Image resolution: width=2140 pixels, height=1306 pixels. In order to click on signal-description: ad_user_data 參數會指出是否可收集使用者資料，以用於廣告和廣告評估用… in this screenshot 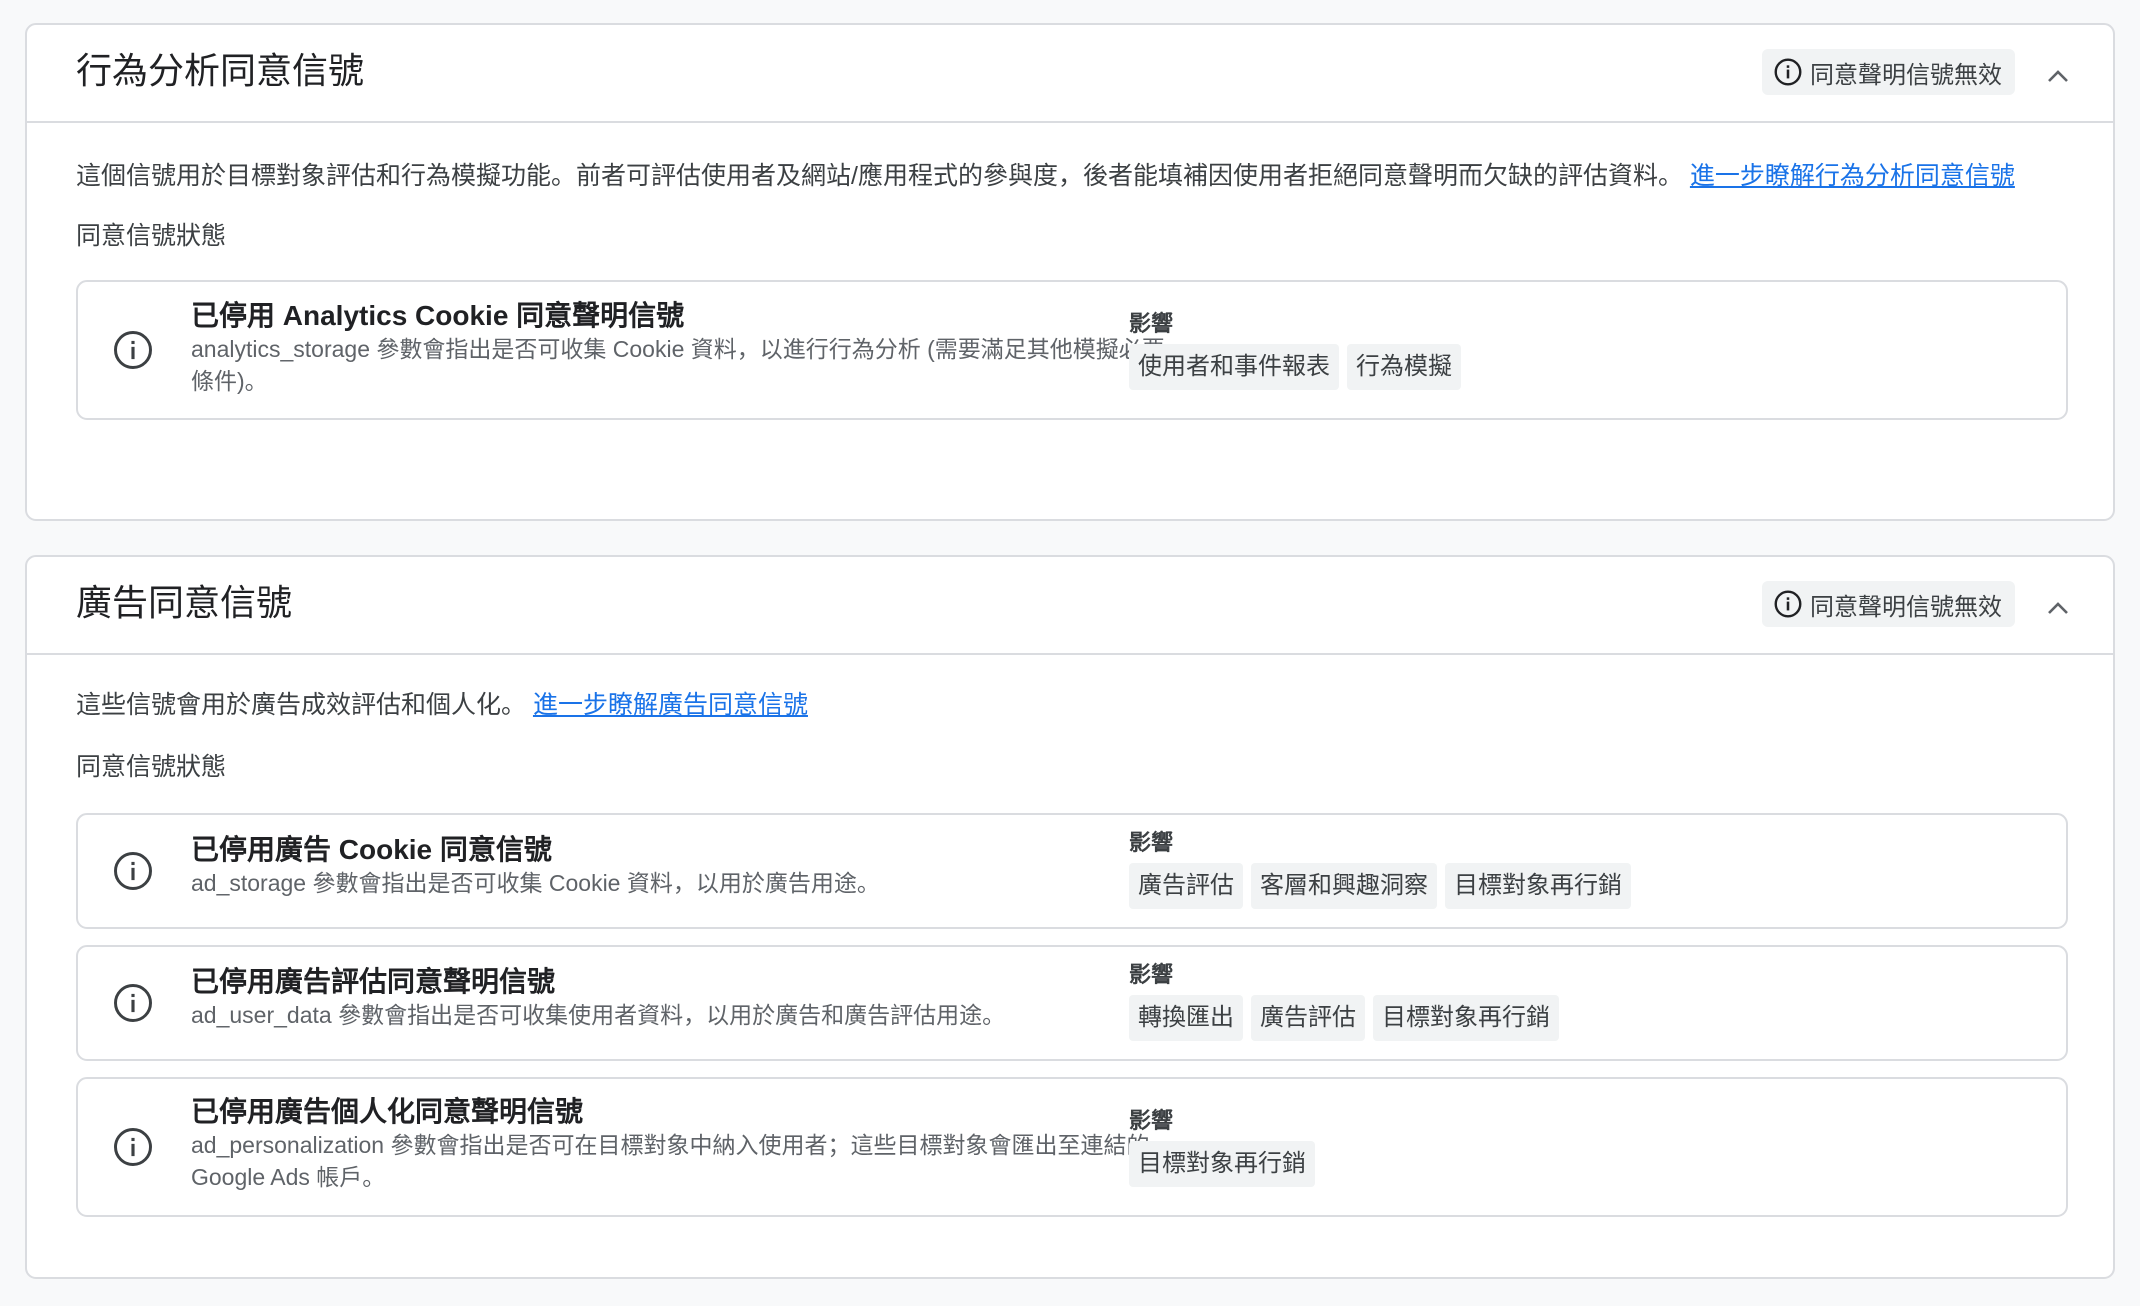, I will do `click(598, 1015)`.